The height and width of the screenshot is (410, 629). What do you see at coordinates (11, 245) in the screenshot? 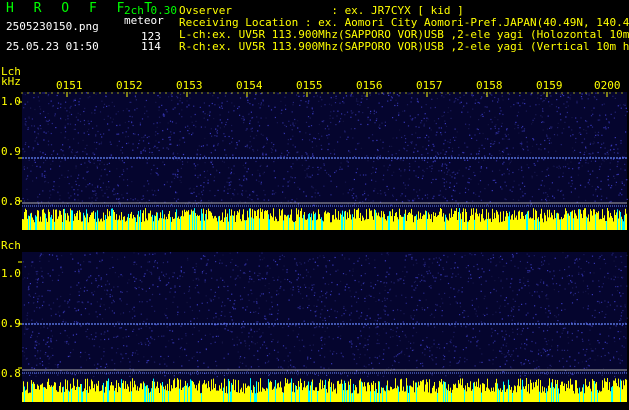
I see `rch-label: Rch` at bounding box center [11, 245].